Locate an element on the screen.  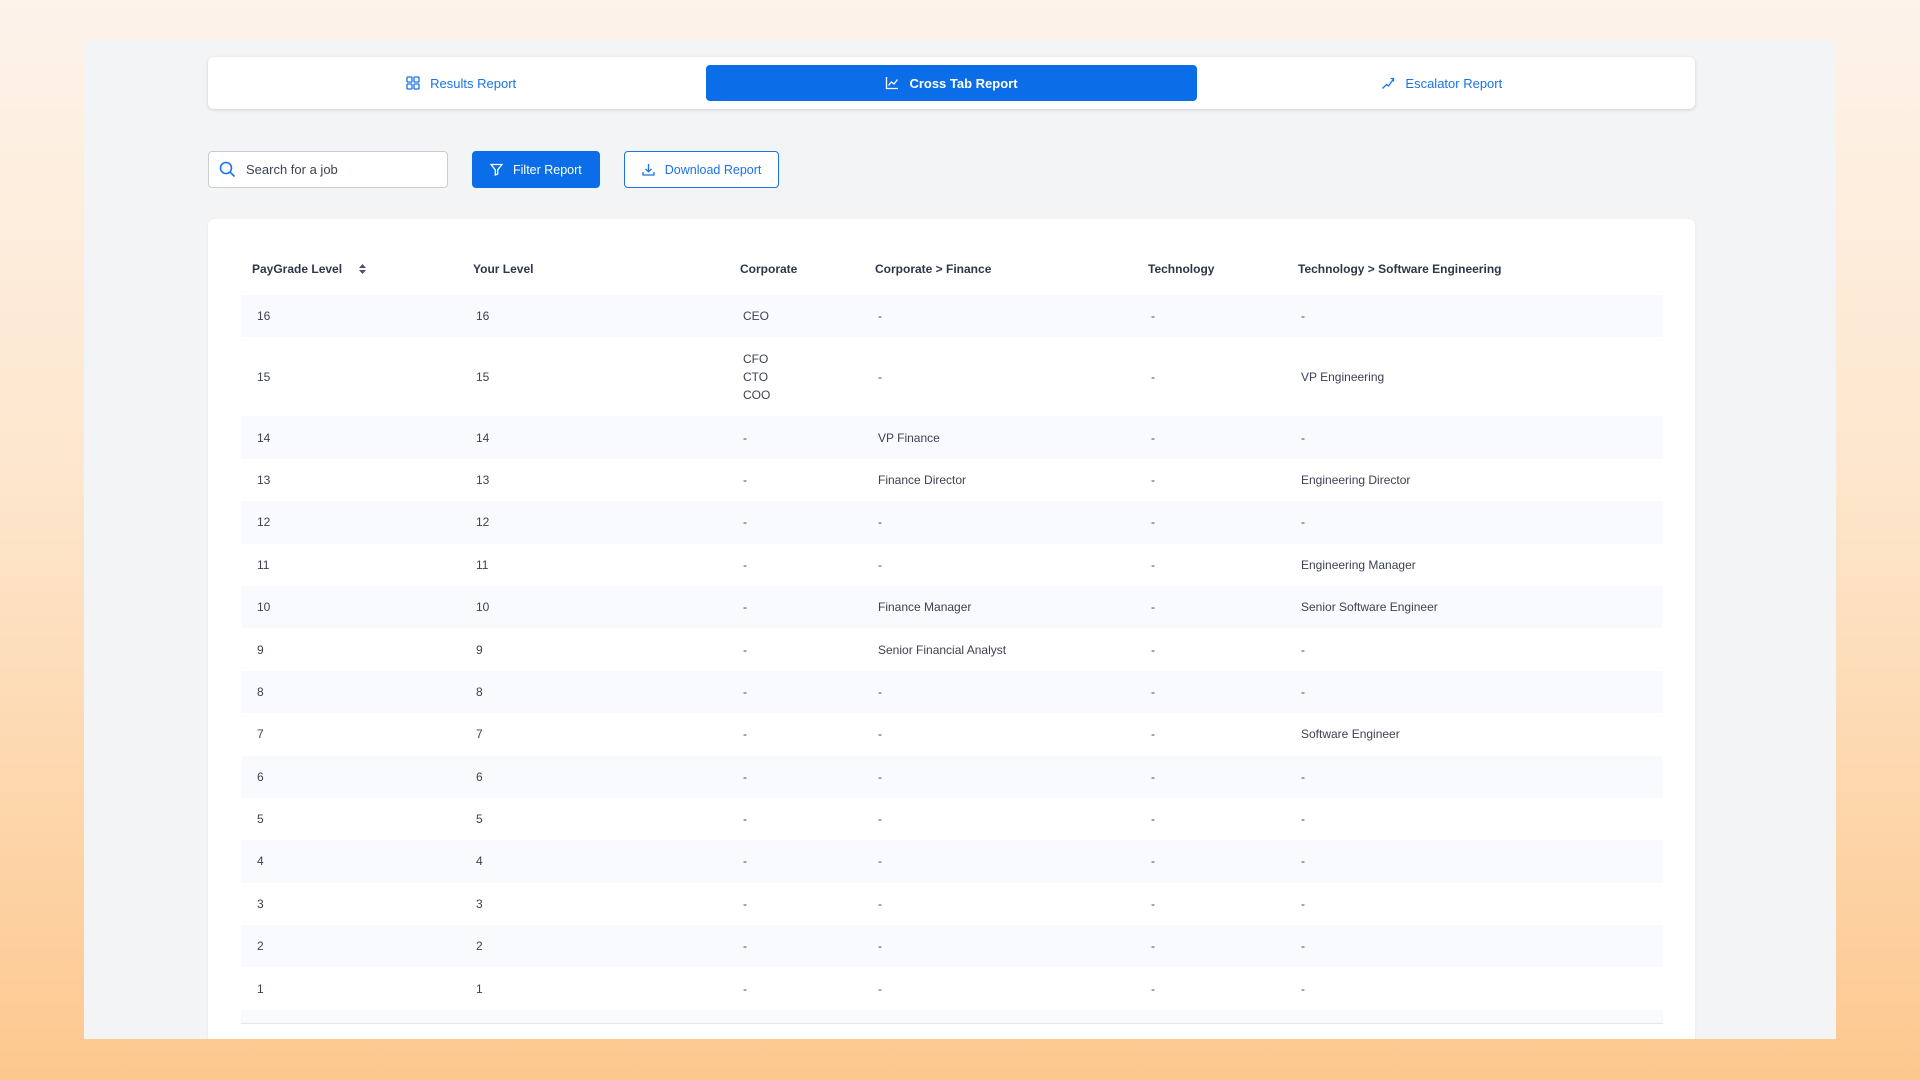
header-corporate: Corporate is located at coordinates (769, 269).